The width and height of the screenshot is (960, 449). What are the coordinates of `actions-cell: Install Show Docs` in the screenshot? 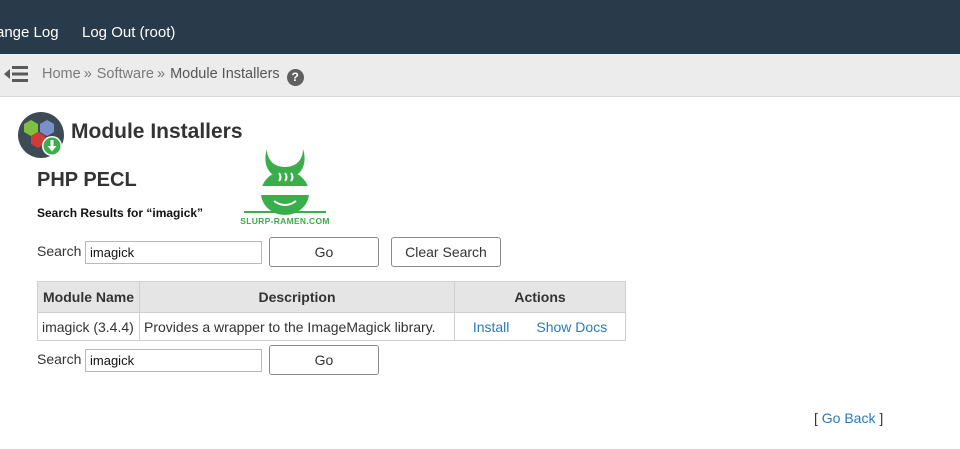 It's located at (540, 326).